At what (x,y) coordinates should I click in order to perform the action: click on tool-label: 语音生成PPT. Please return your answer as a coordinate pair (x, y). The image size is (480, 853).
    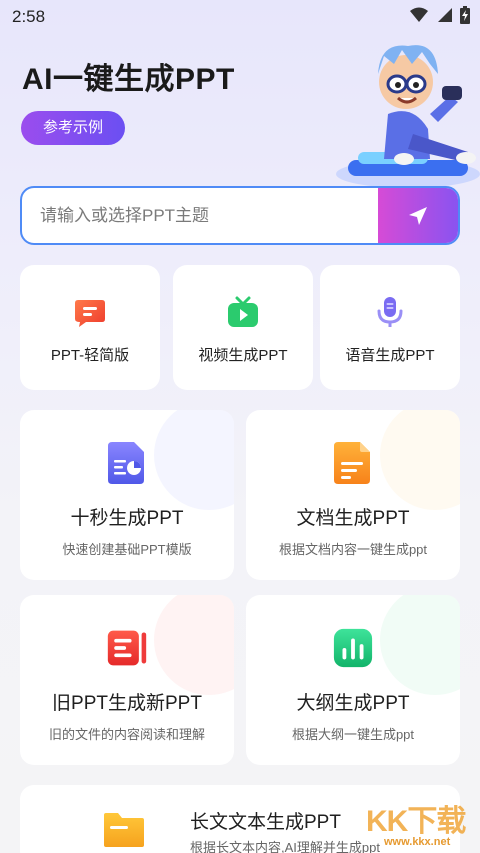
    Looking at the image, I should click on (390, 355).